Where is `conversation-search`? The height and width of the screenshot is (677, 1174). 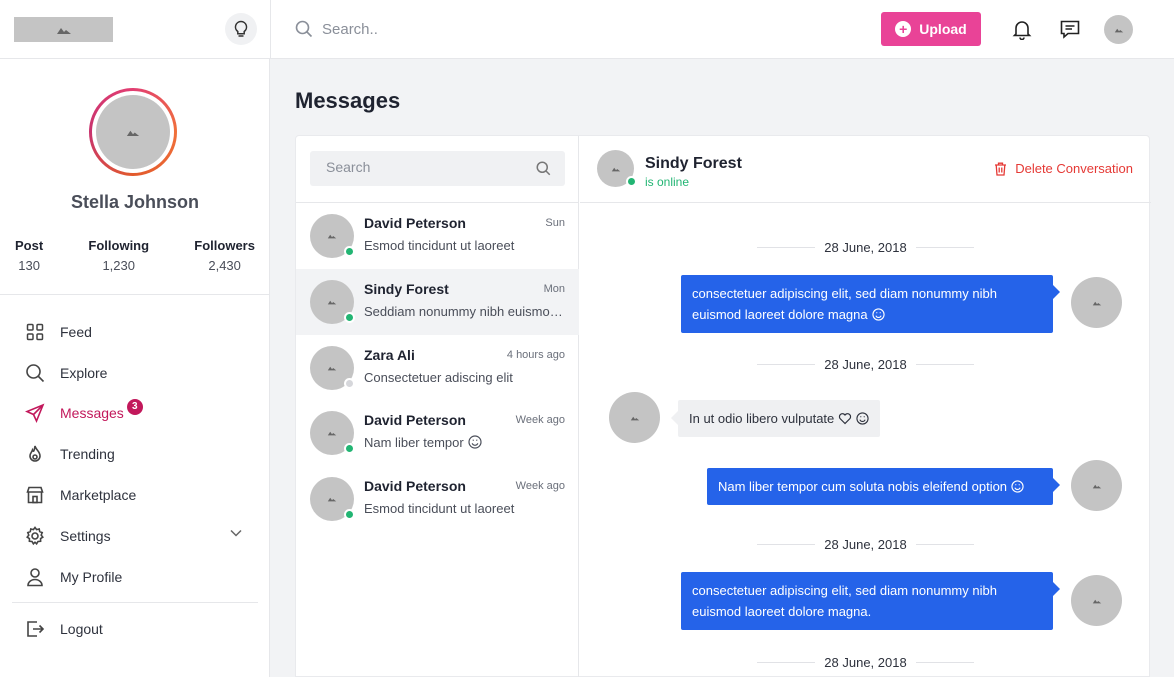 conversation-search is located at coordinates (437, 168).